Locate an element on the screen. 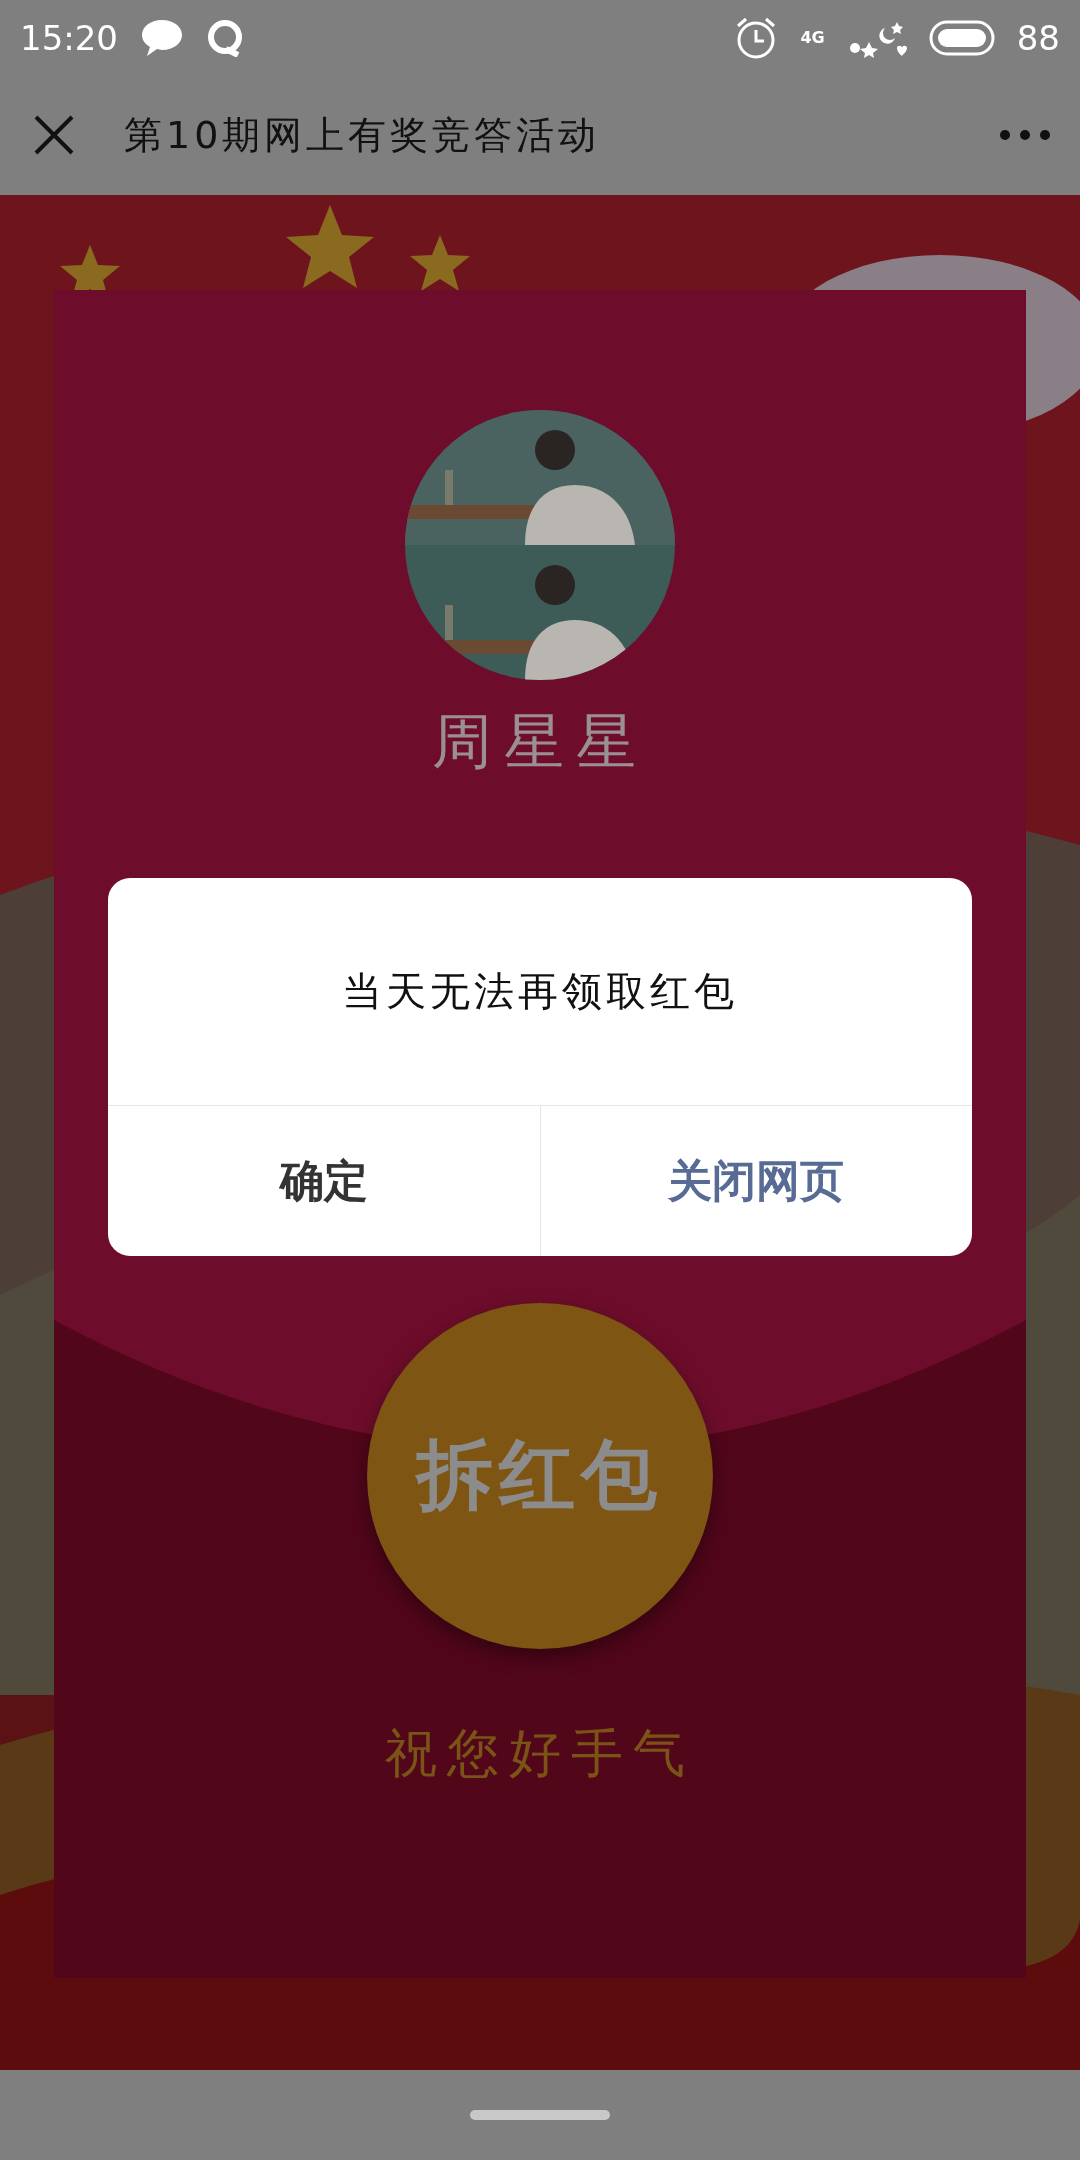 This screenshot has width=1080, height=2160. network-label: 4G is located at coordinates (812, 37).